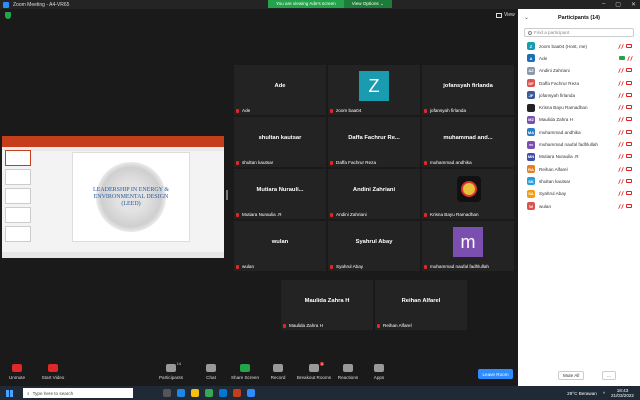  What do you see at coordinates (280, 142) in the screenshot?
I see `video-tile: shultan kautsar shultan kautsar` at bounding box center [280, 142].